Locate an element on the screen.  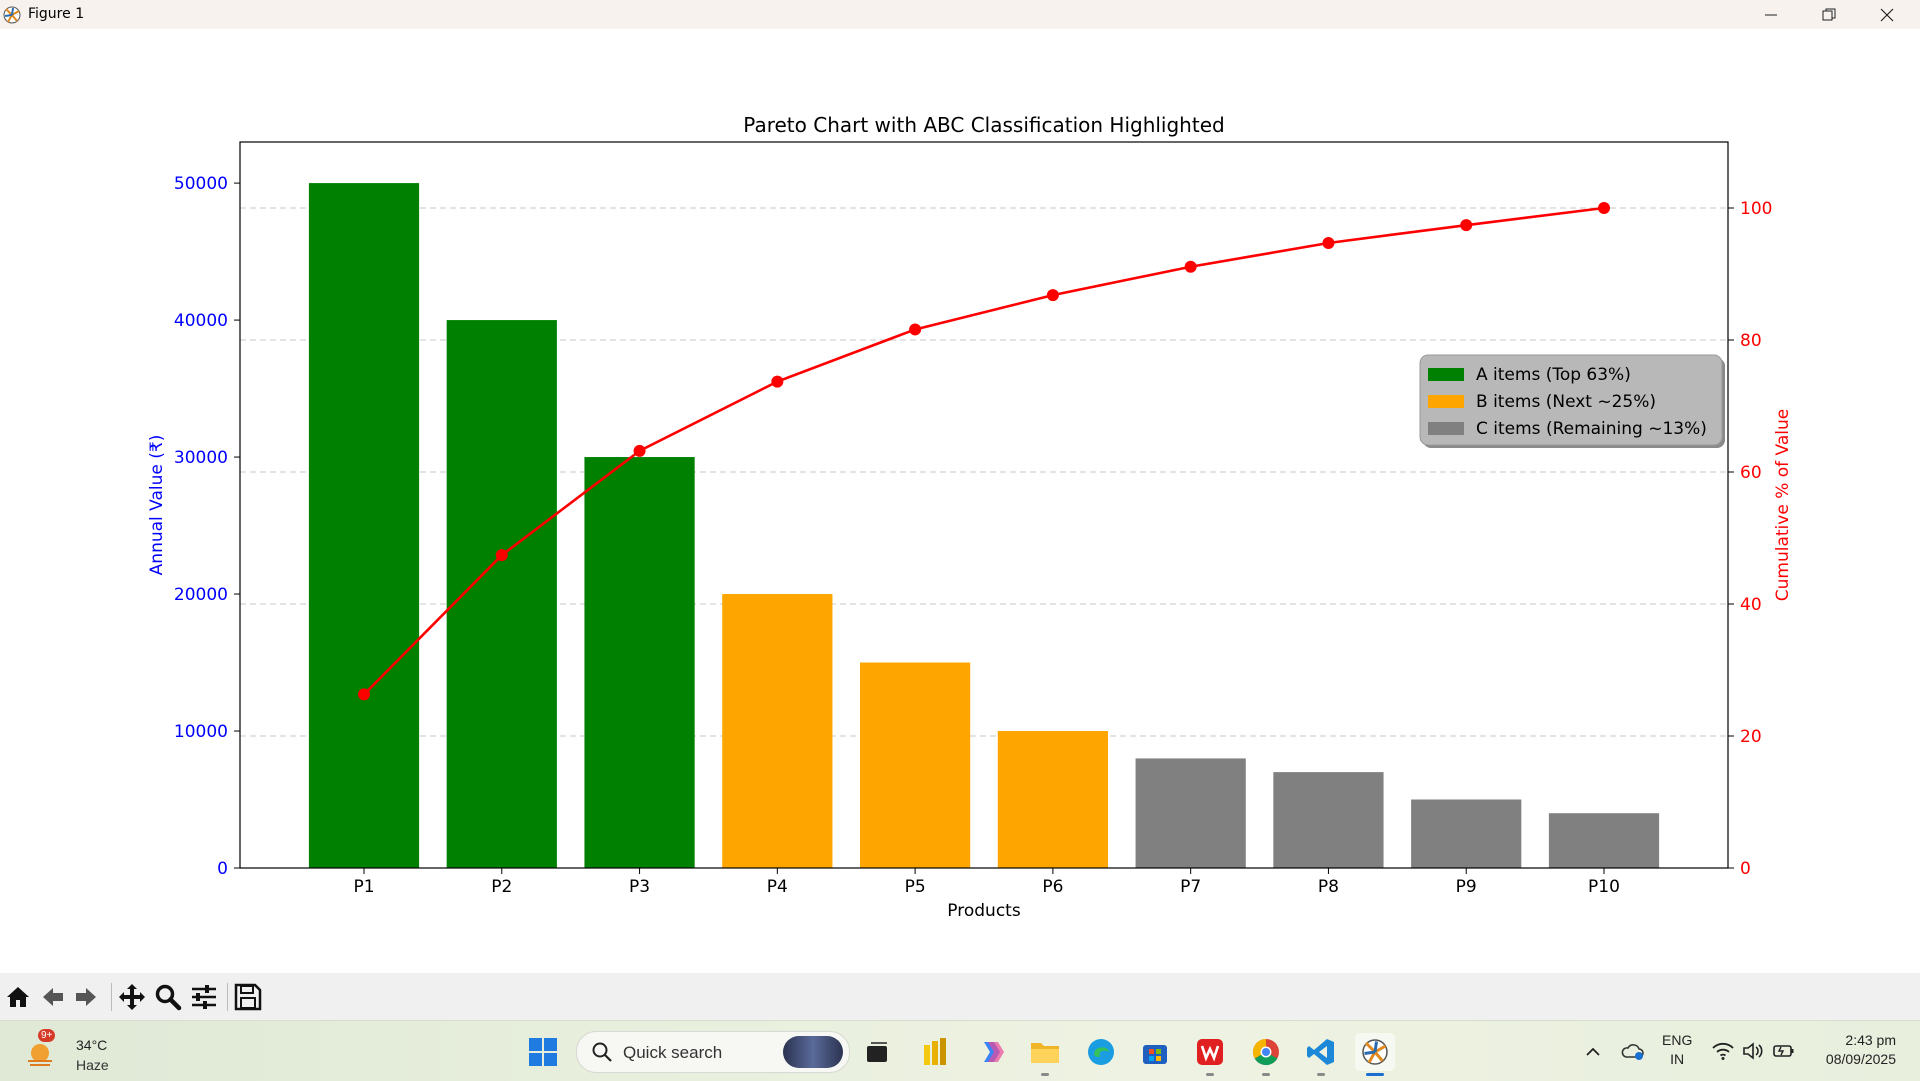
legend-label: C items (Remaining ~13%) is located at coordinates (1591, 429).